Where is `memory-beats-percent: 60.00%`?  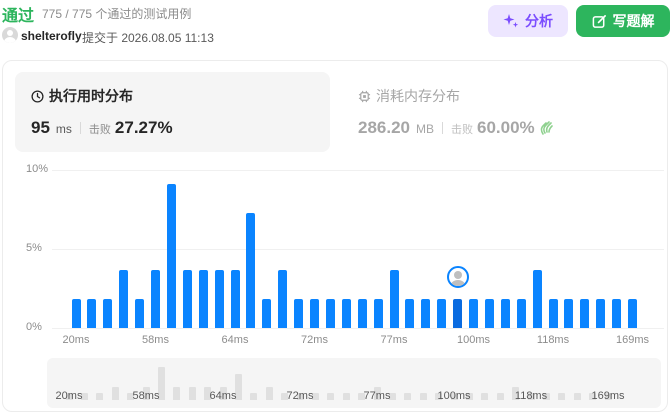
memory-beats-percent: 60.00% is located at coordinates (506, 127).